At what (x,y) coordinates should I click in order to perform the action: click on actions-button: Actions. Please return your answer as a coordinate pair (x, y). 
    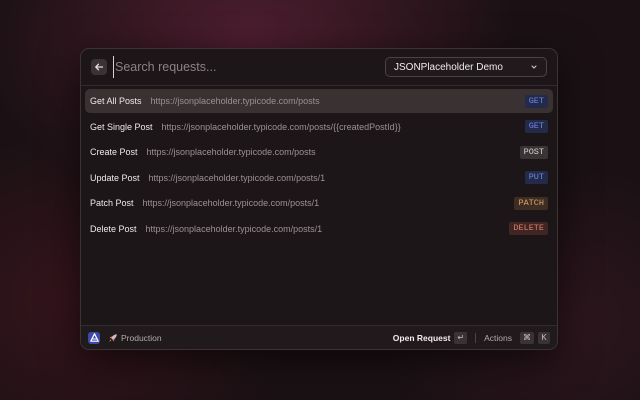
    Looking at the image, I should click on (498, 338).